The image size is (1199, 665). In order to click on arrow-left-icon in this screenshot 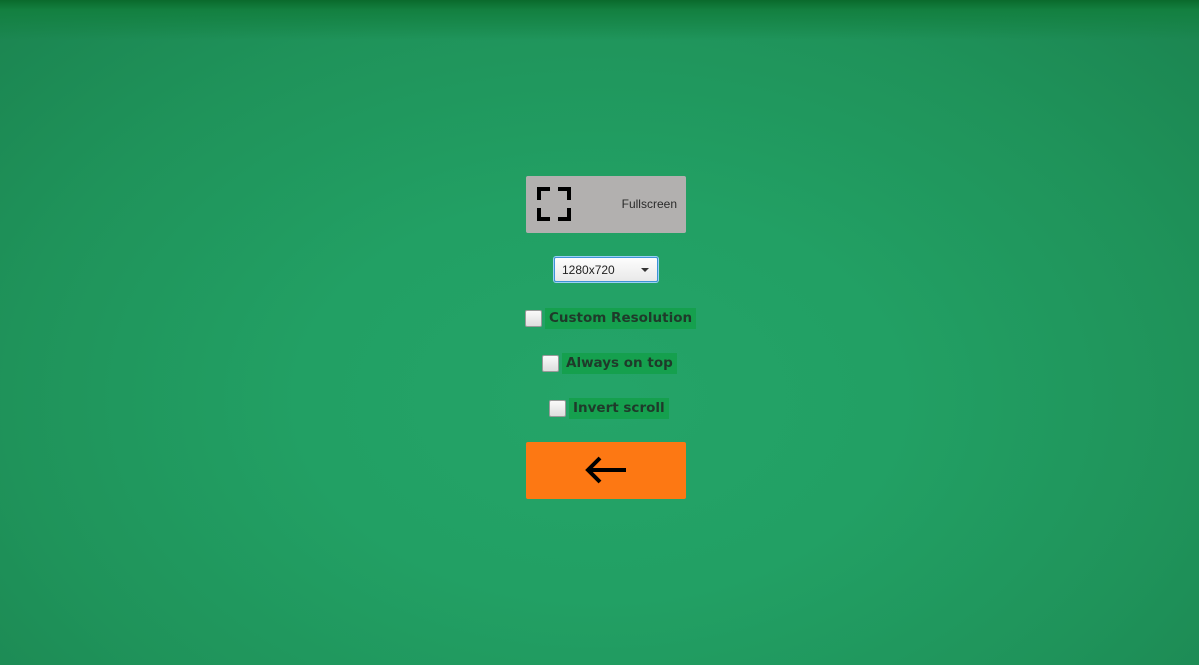, I will do `click(605, 470)`.